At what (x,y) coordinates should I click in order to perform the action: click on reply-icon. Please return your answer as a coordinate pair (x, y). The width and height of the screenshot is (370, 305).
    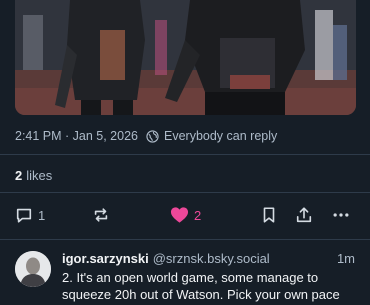
    Looking at the image, I should click on (24, 215).